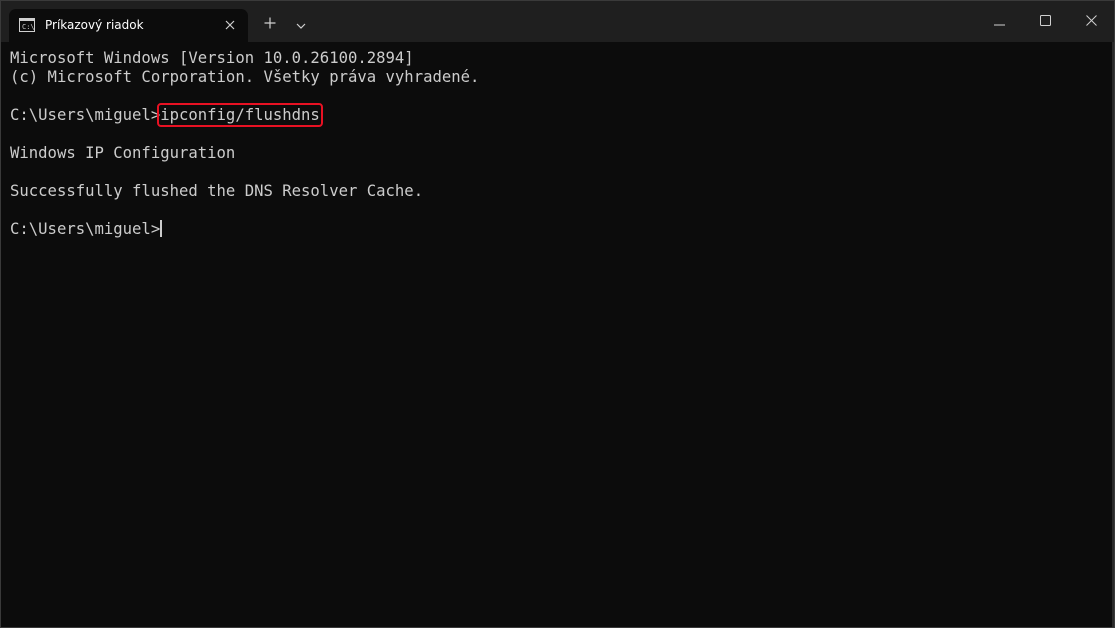  Describe the element at coordinates (1113, 334) in the screenshot. I see `scrollbar` at that location.